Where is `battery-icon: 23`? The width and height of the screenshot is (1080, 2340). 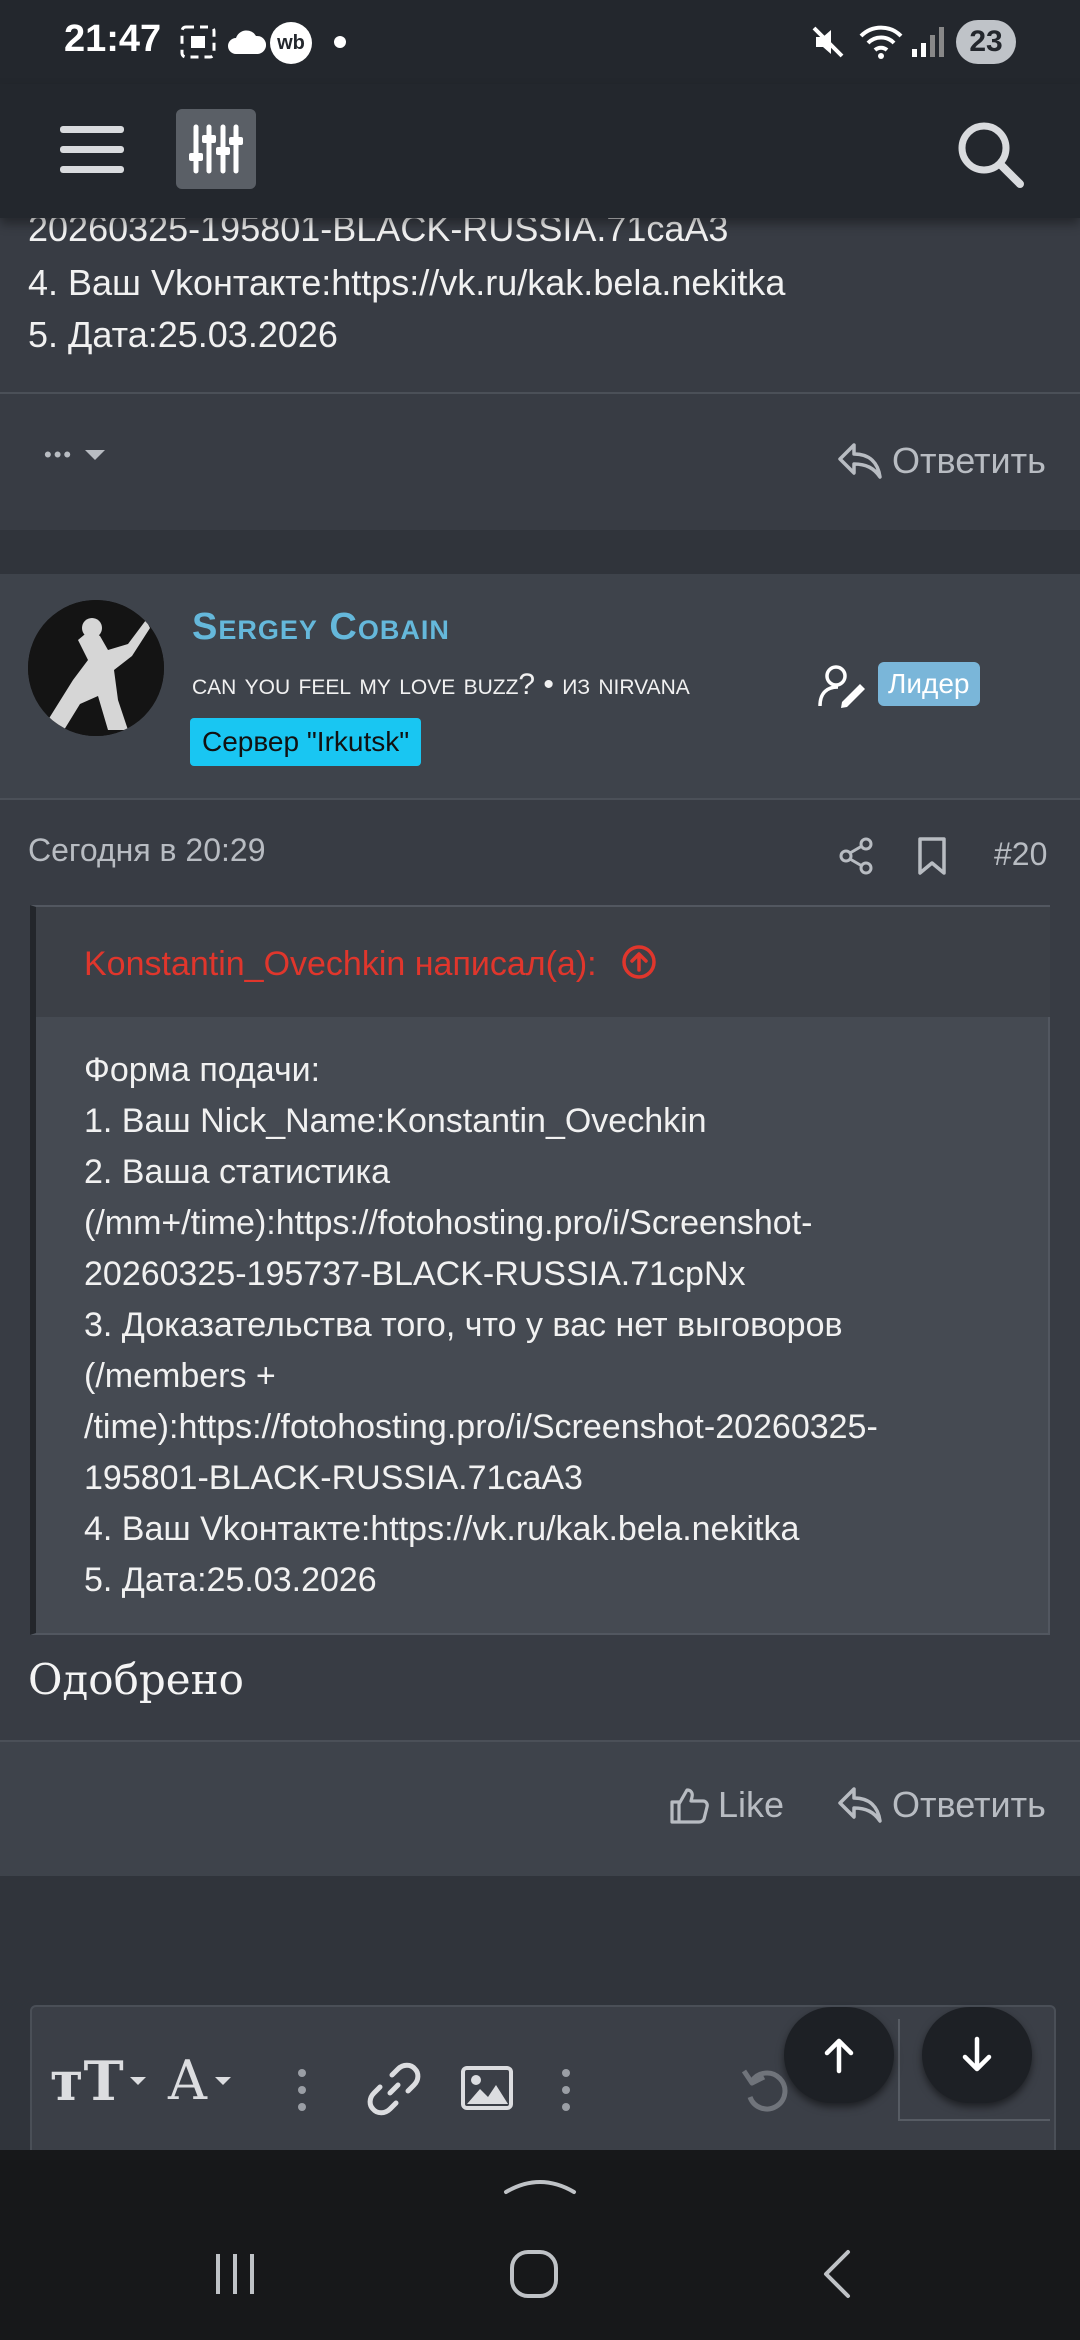
battery-icon: 23 is located at coordinates (986, 42).